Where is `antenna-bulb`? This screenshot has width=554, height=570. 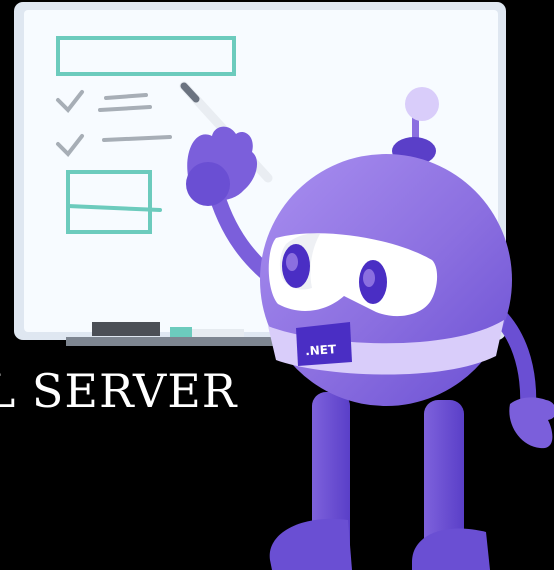 antenna-bulb is located at coordinates (422, 104).